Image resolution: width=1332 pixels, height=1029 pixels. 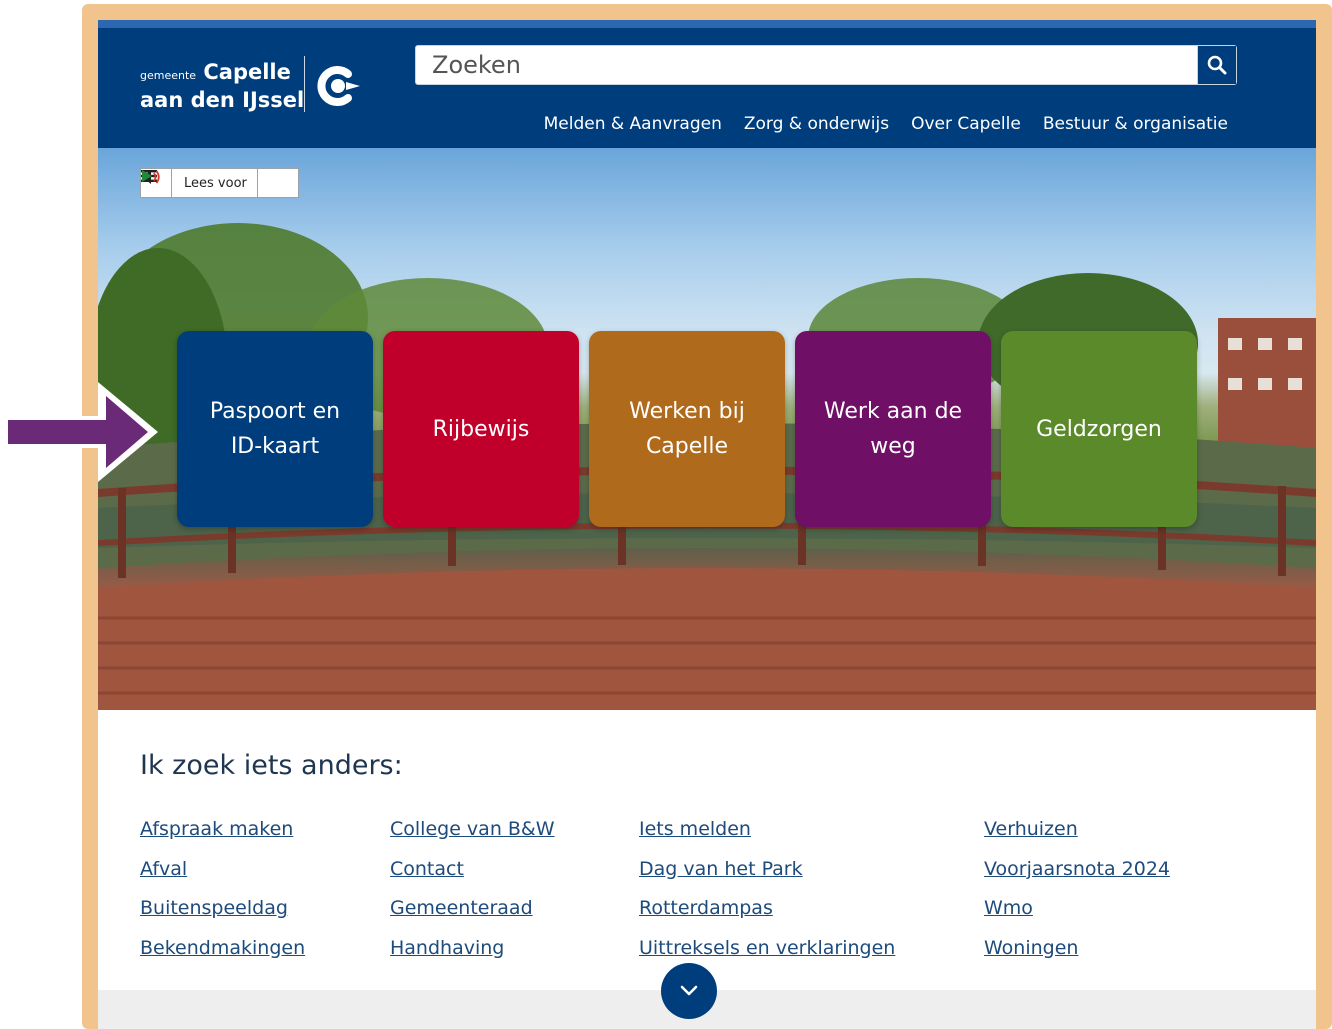 What do you see at coordinates (767, 869) in the screenshot?
I see `link-dag-van-het-park: Dag van het Park` at bounding box center [767, 869].